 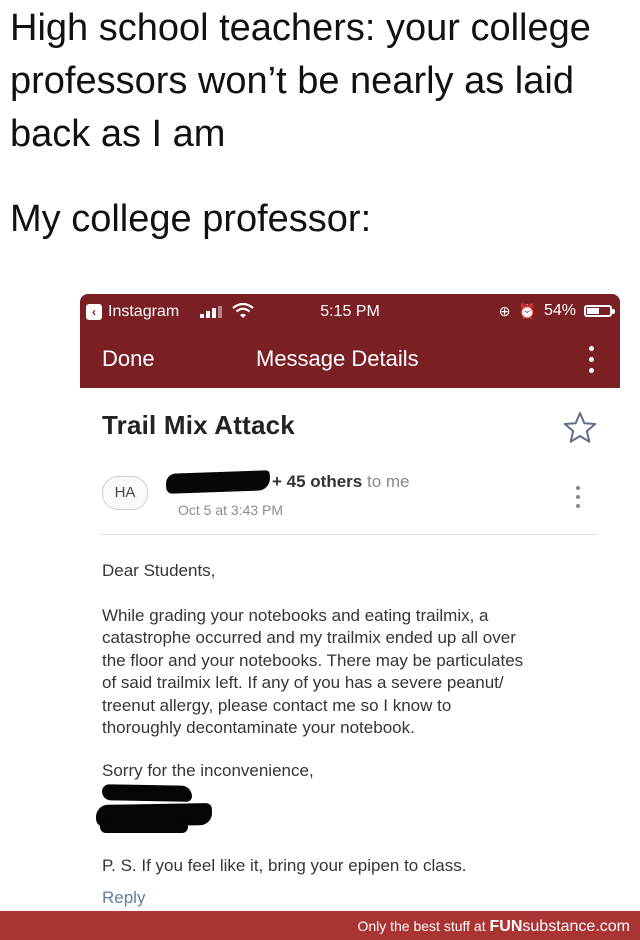 I want to click on watermark: Only the best stuff at FUNsubstance.com, so click(x=493, y=927).